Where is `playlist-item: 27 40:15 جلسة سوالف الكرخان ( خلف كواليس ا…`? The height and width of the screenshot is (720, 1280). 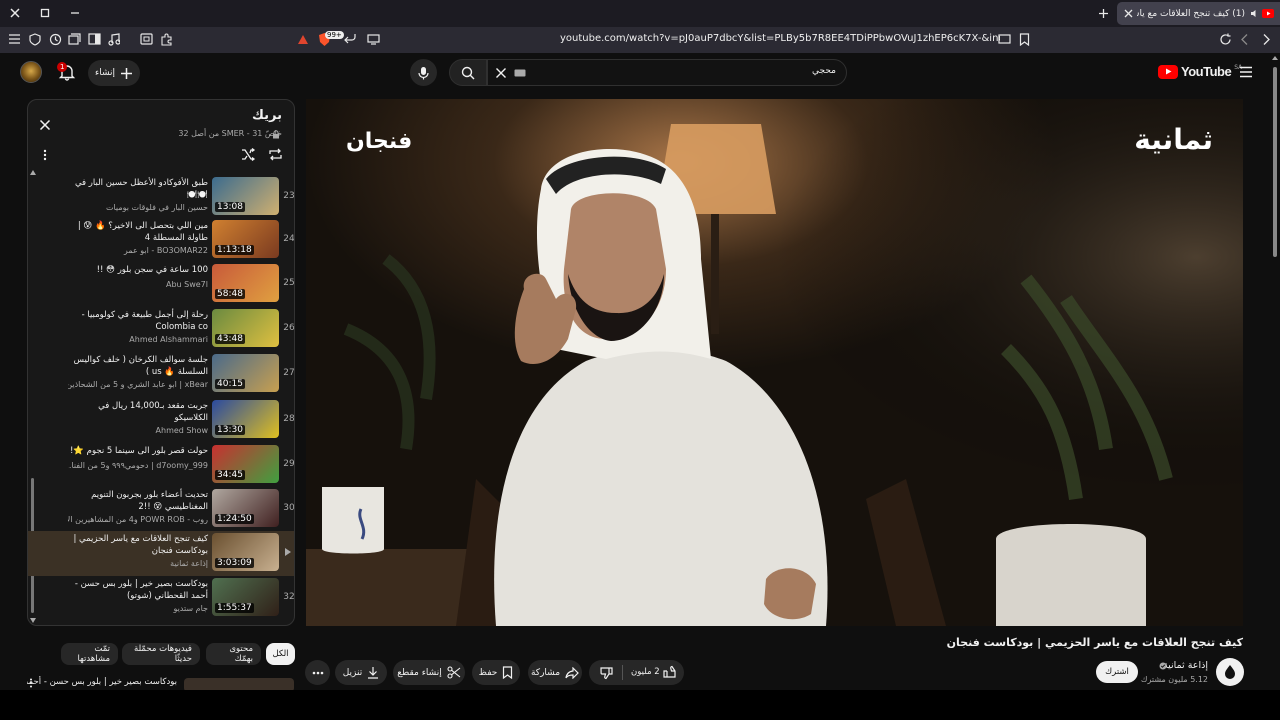 playlist-item: 27 40:15 جلسة سوالف الكرخان ( خلف كواليس ا… is located at coordinates (161, 374).